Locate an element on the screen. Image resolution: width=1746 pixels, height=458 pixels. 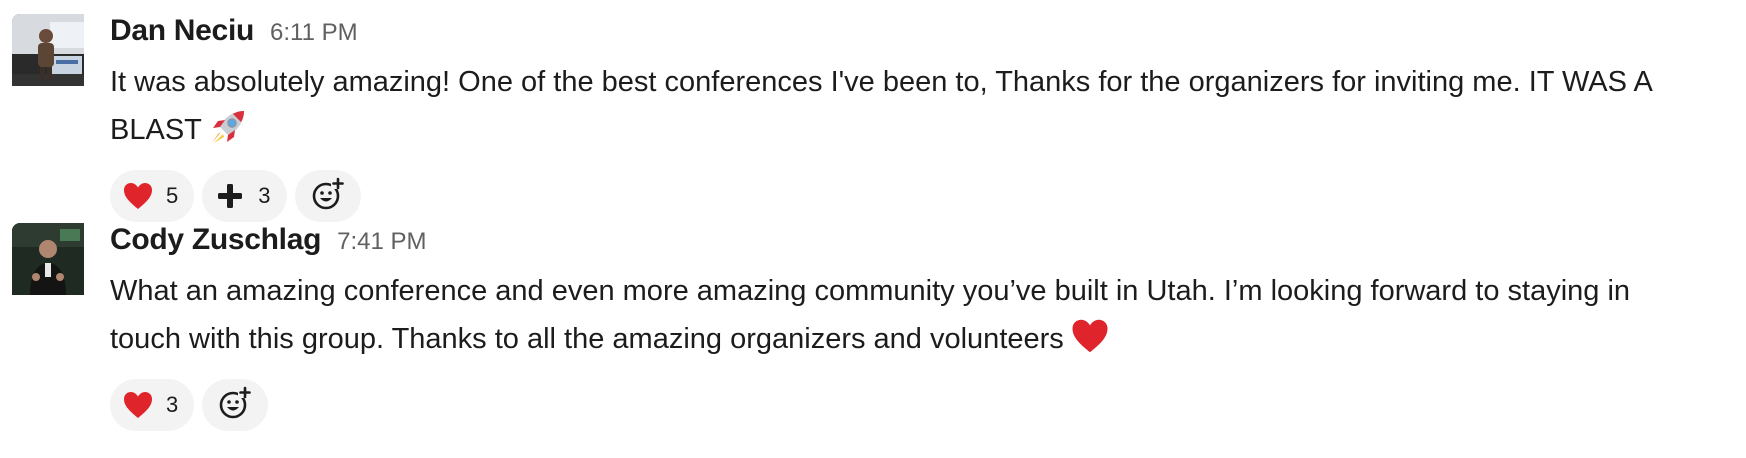
timestamp: 6:11 PM is located at coordinates (314, 33).